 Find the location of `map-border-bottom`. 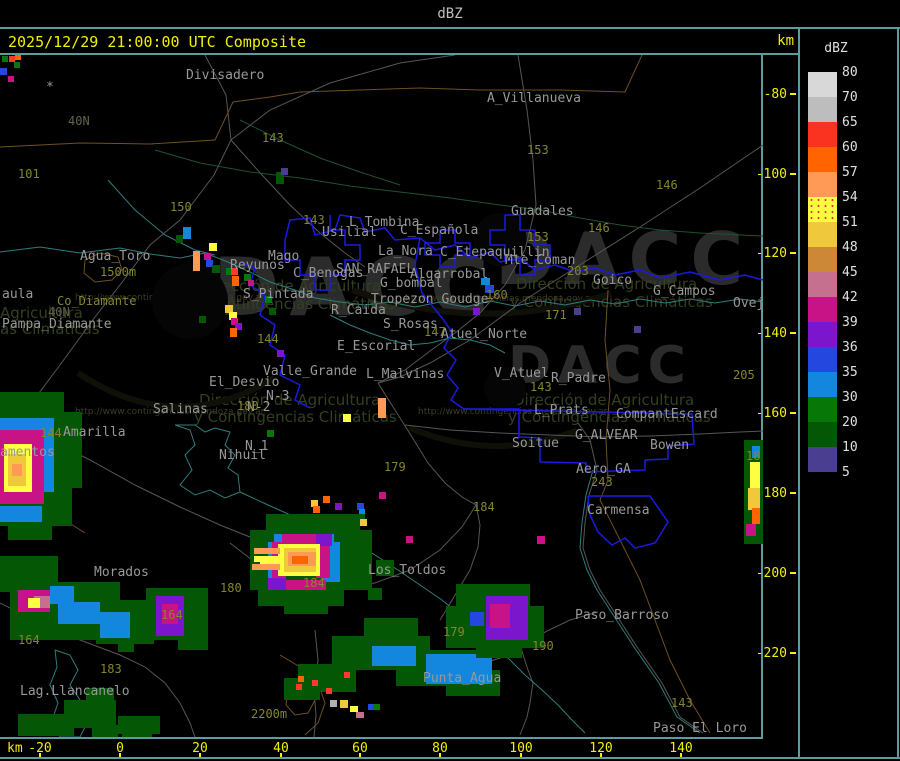

map-border-bottom is located at coordinates (381, 738).